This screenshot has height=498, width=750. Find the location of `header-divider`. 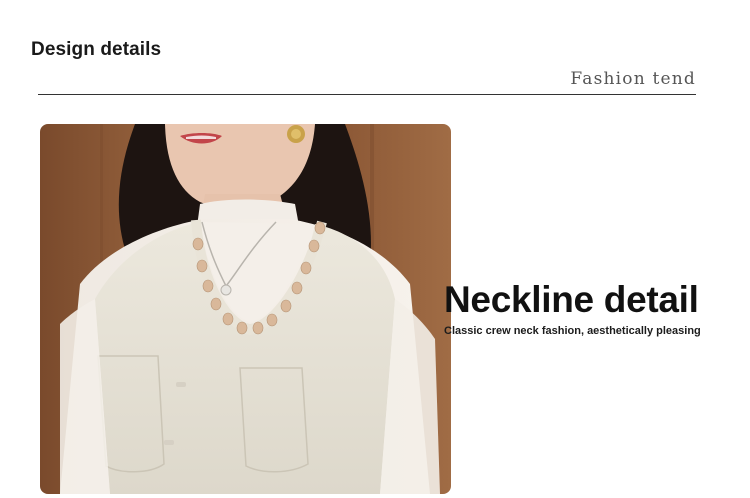

header-divider is located at coordinates (367, 94).